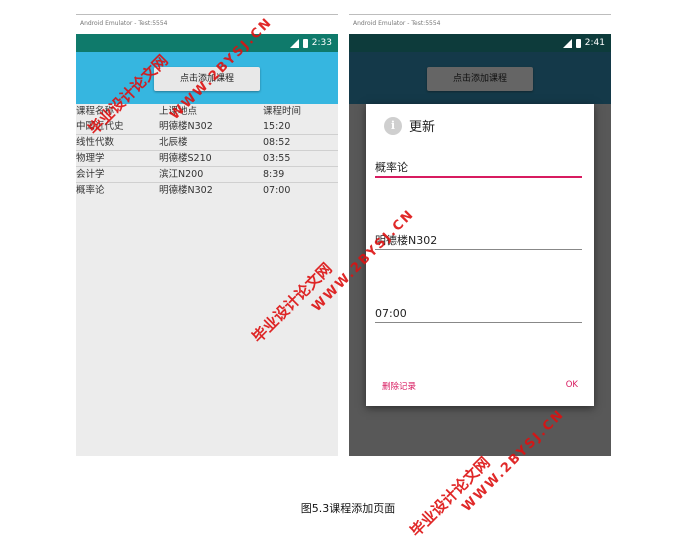 The width and height of the screenshot is (696, 541). I want to click on table-row: 概率论 明德楼N302 07:00, so click(207, 190).